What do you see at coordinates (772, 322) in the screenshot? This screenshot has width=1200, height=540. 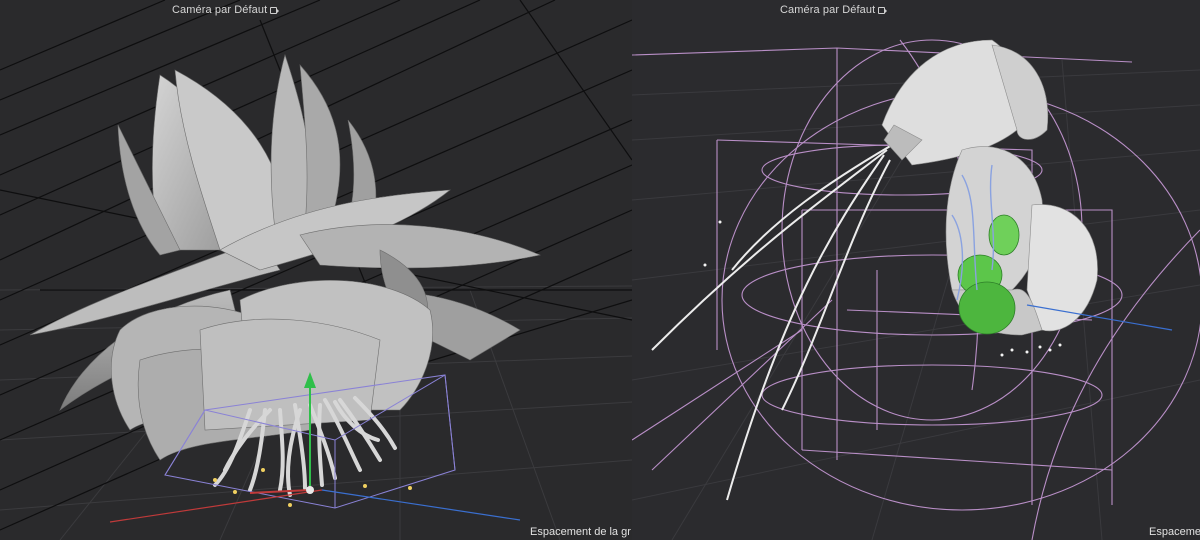 I see `antenna-strands` at bounding box center [772, 322].